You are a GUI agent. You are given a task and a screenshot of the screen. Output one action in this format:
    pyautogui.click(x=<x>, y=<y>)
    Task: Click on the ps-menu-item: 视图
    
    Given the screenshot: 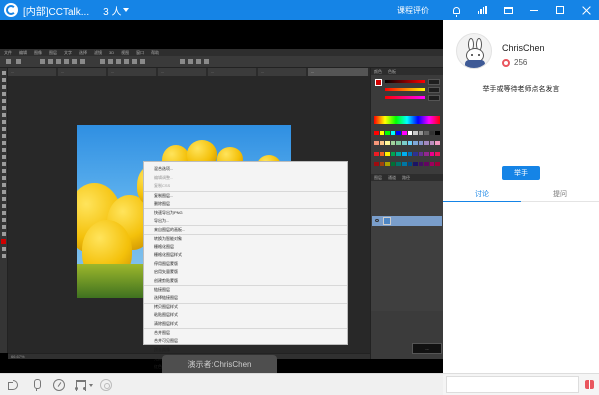 What is the action you would take?
    pyautogui.click(x=125, y=53)
    